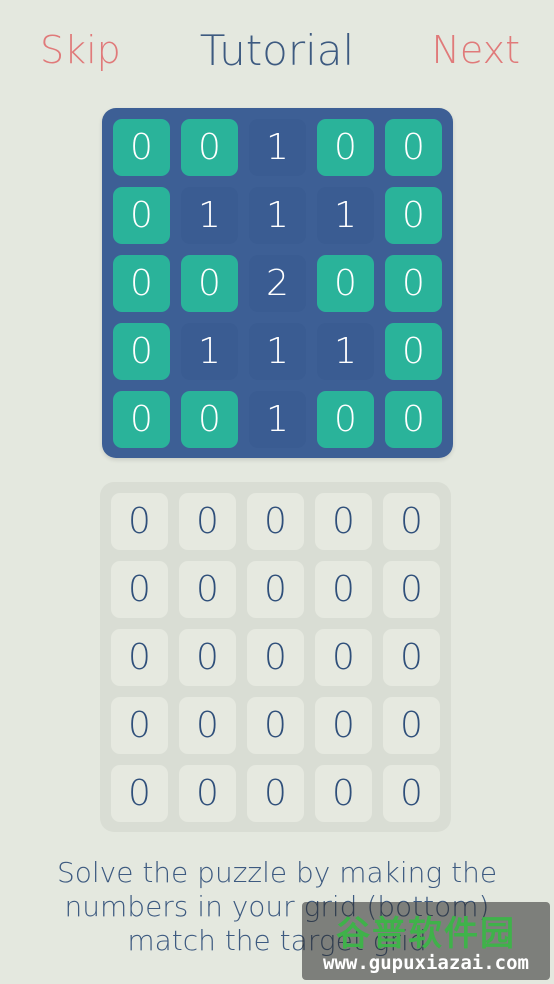 This screenshot has height=984, width=554. I want to click on player-cell-r4-c5: 0, so click(411, 725).